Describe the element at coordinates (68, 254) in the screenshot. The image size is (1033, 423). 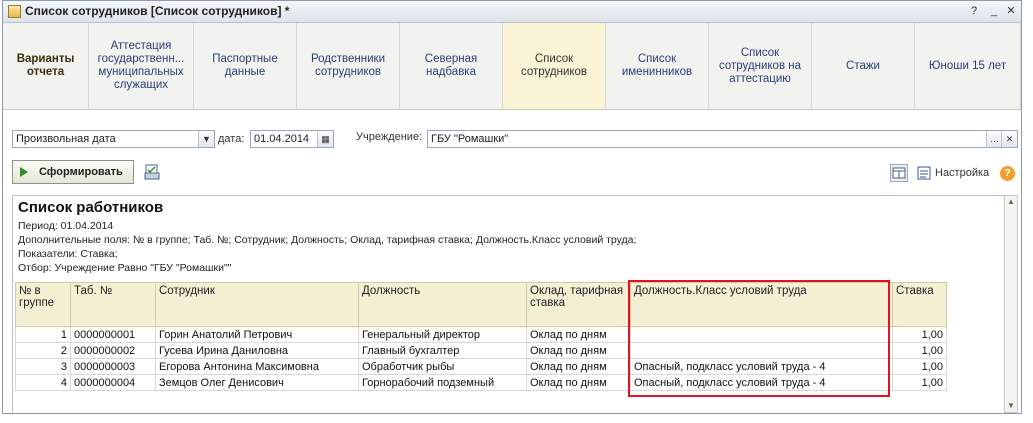
I see `report-indicators: Показатели: Ставка;` at that location.